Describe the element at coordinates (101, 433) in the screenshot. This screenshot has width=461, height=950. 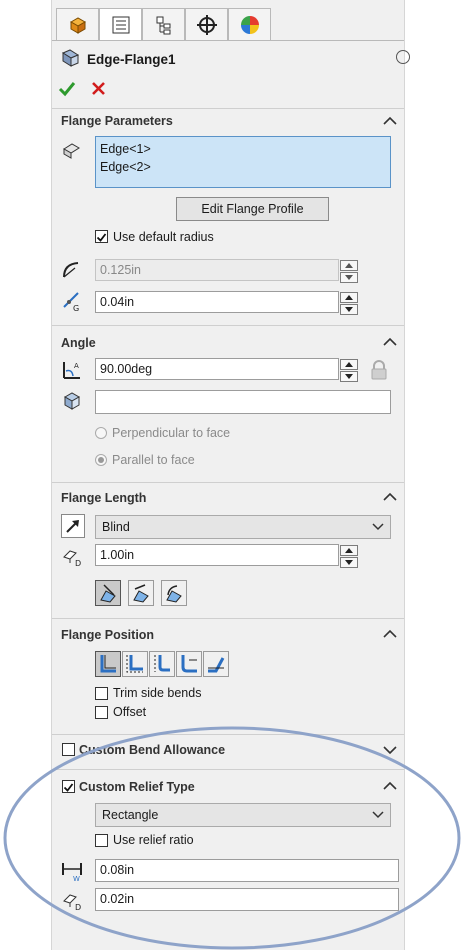
I see `perpendicular-to-face-radio` at that location.